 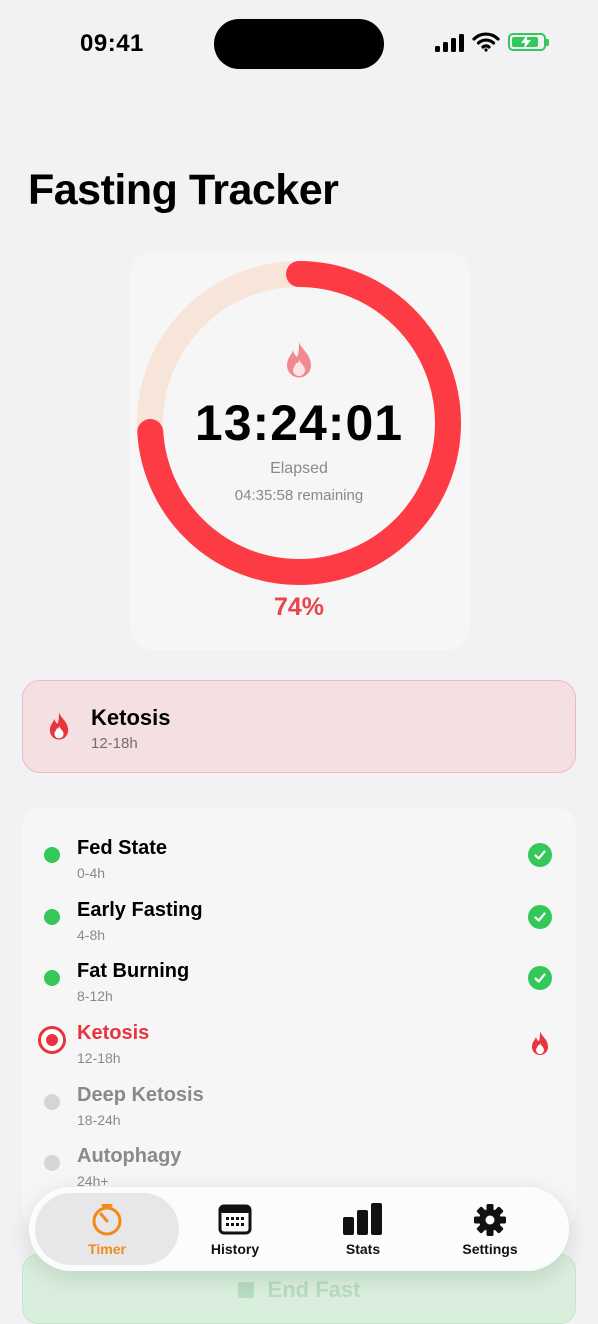 What do you see at coordinates (299, 1053) in the screenshot?
I see `phase-row-ketosis: Ketosis 12-18h` at bounding box center [299, 1053].